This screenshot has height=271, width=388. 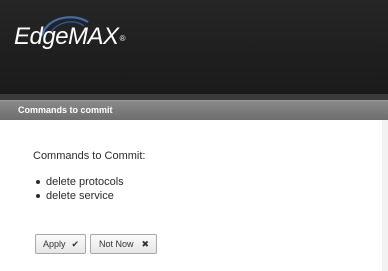 I want to click on dialog-title: Commands to commit, so click(x=65, y=110).